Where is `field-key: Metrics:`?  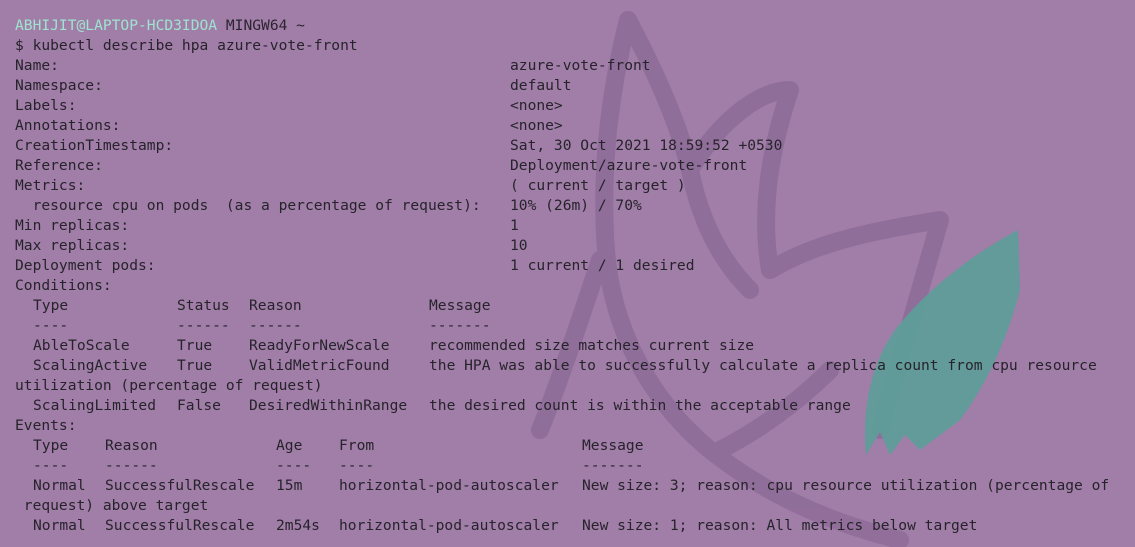 field-key: Metrics: is located at coordinates (50, 185).